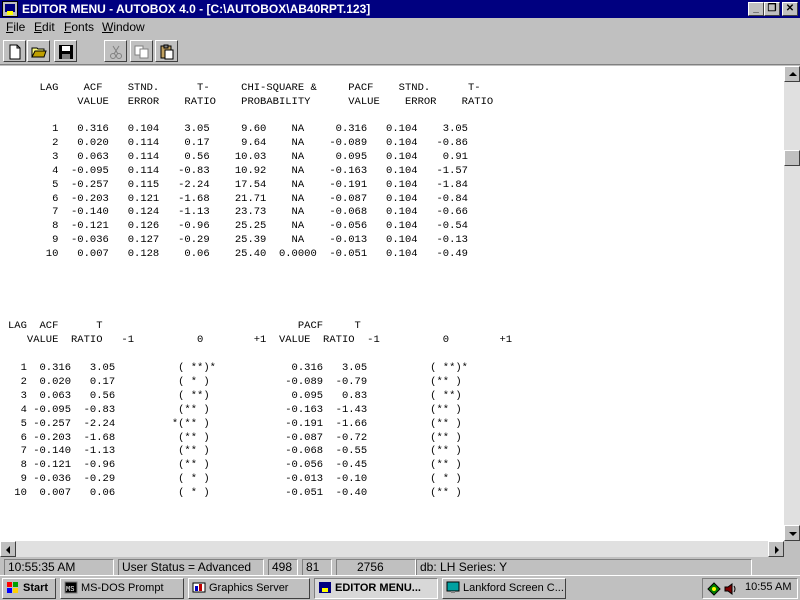 The height and width of the screenshot is (600, 800). Describe the element at coordinates (191, 567) in the screenshot. I see `status-user: User Status = Advanced` at that location.